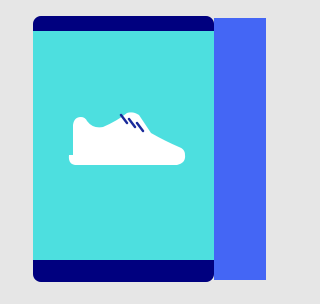  I want to click on card-footer, so click(123, 271).